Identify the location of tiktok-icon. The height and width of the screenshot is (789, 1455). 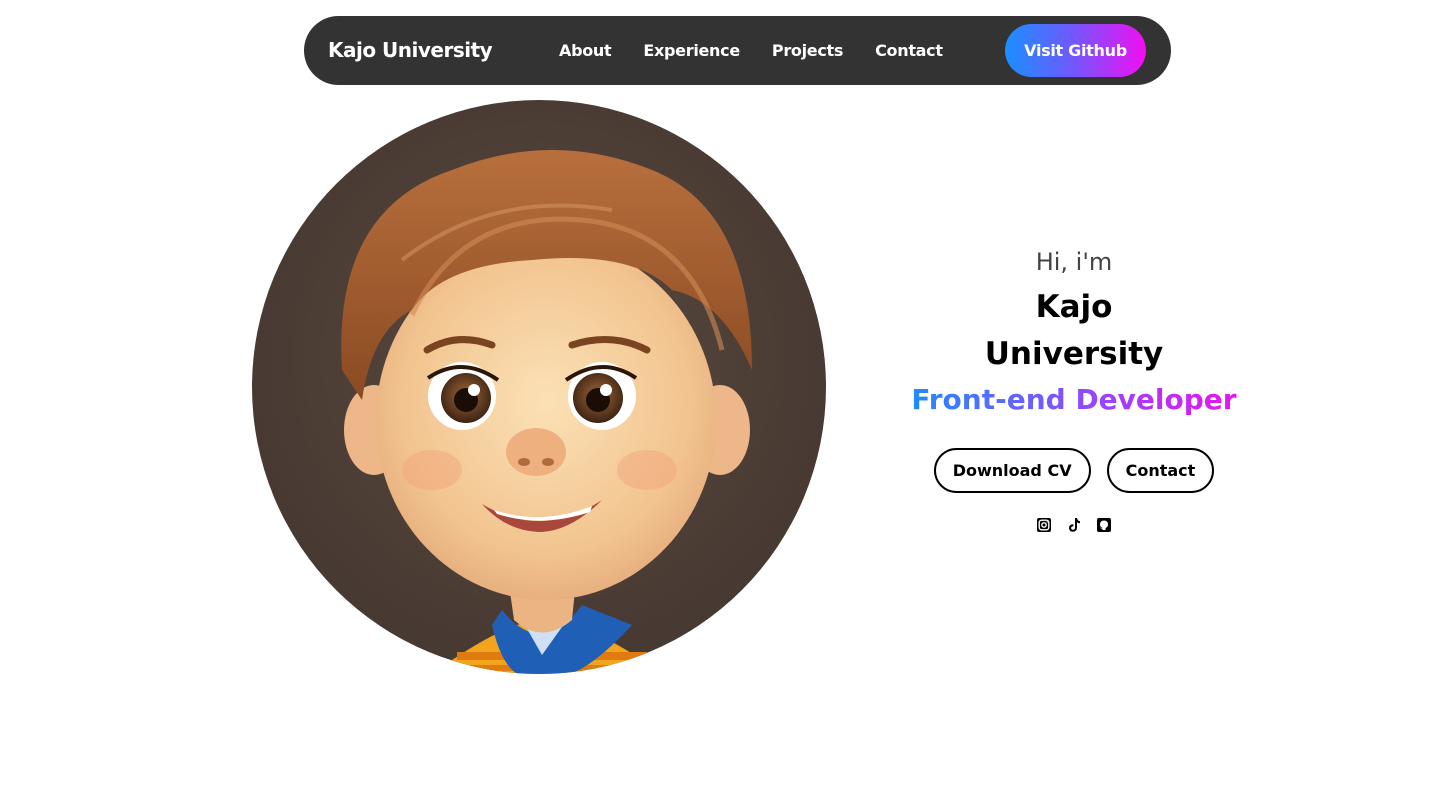
(1074, 525).